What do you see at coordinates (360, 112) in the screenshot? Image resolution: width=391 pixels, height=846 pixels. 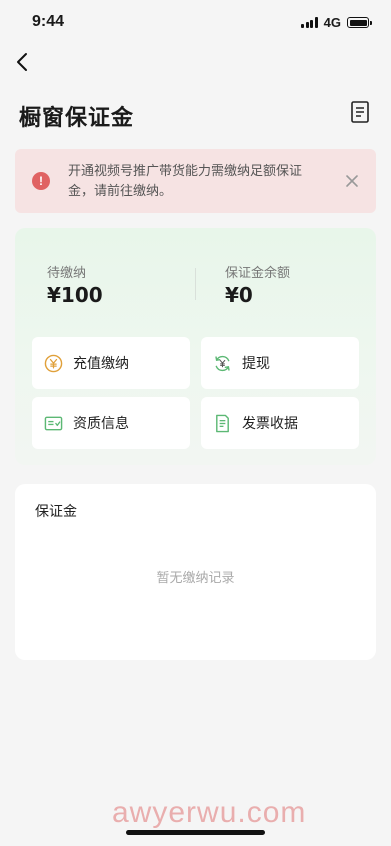 I see `document-icon` at bounding box center [360, 112].